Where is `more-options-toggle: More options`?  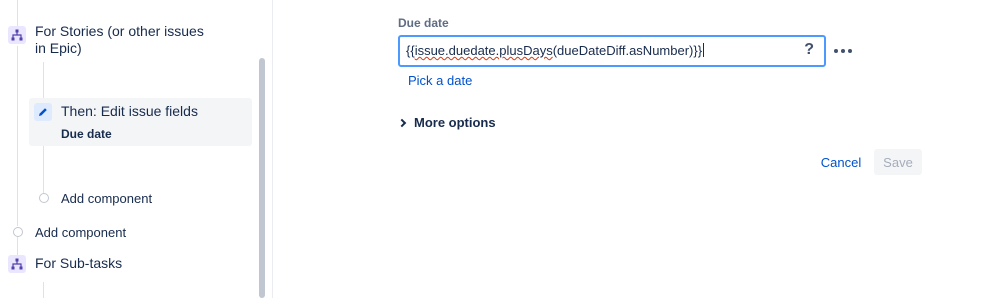
more-options-toggle: More options is located at coordinates (446, 122).